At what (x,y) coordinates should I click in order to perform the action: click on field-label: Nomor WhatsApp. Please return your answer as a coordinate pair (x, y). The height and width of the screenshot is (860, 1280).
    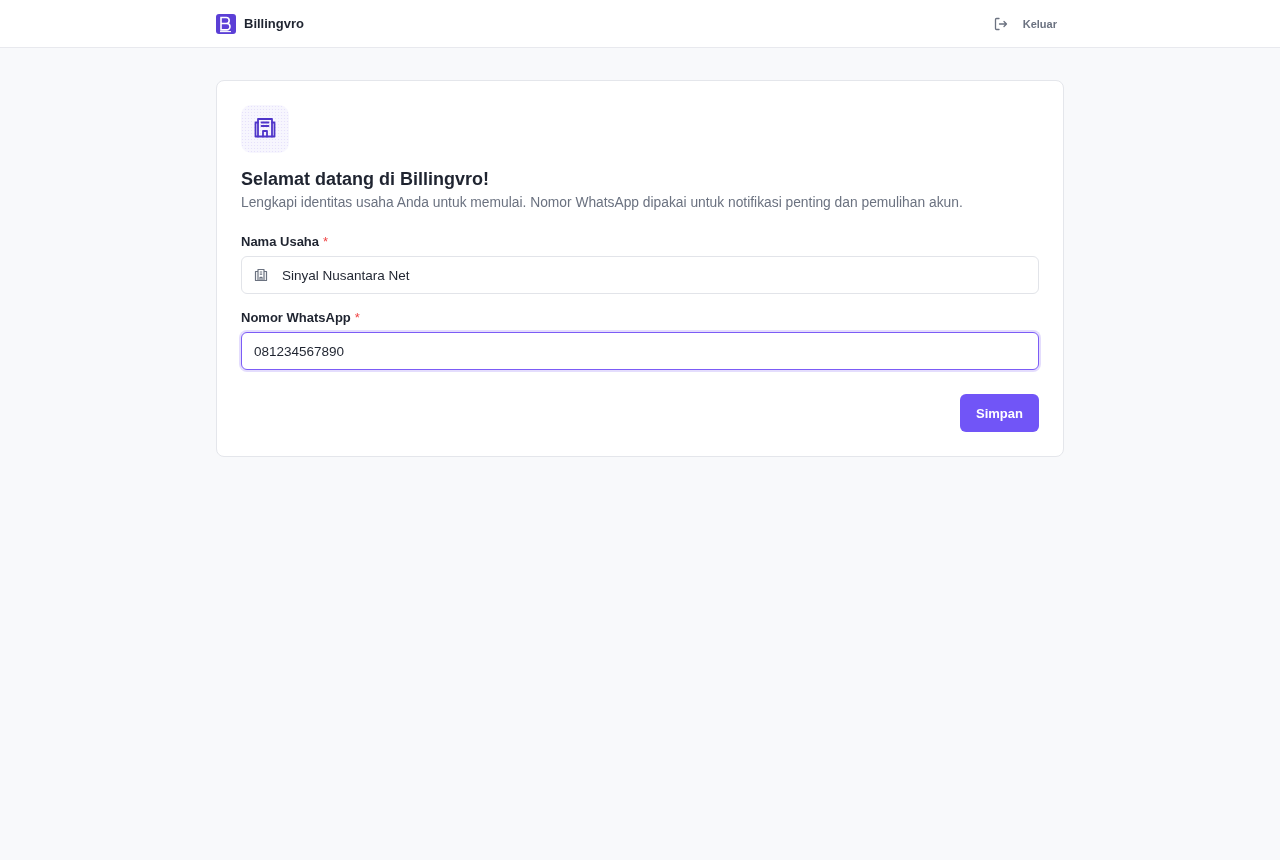
    Looking at the image, I should click on (296, 318).